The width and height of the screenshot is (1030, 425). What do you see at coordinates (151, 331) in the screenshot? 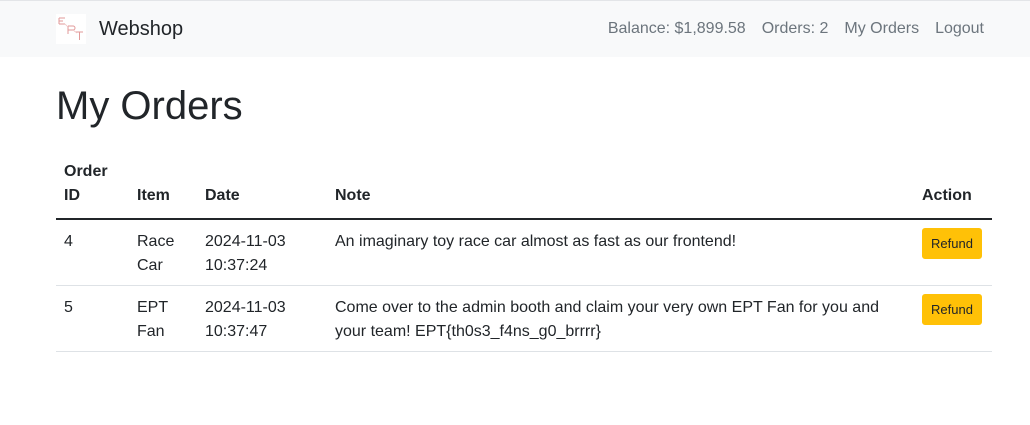
I see `item-line2: Fan` at bounding box center [151, 331].